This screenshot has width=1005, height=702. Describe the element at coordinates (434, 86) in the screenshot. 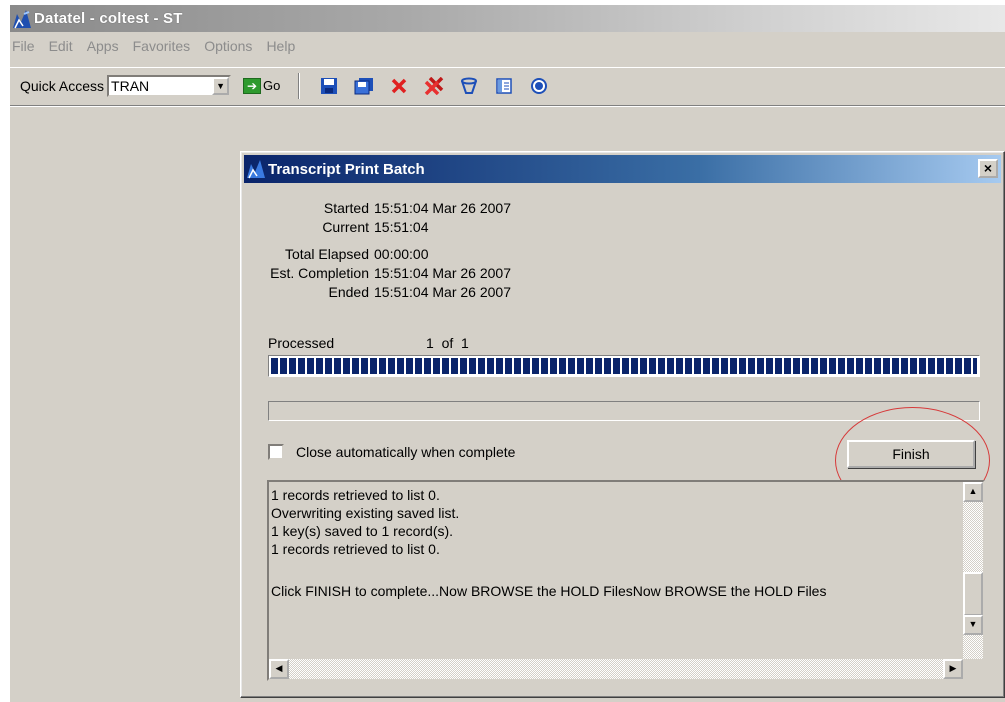

I see `cancel-all-icon` at that location.